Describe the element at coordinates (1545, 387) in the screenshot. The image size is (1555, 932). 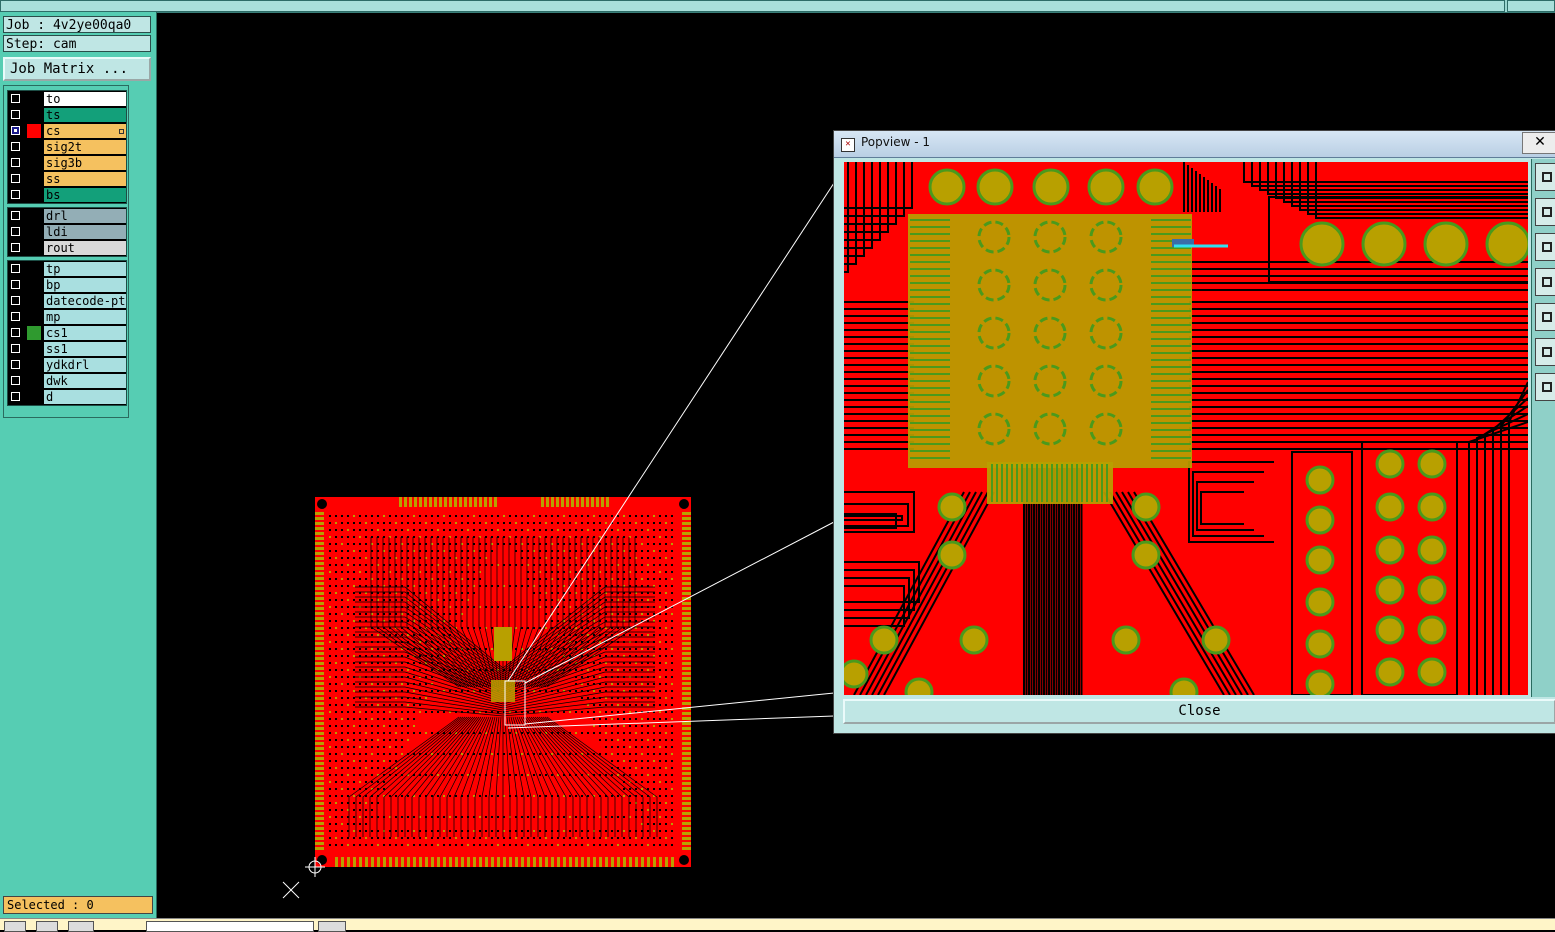
I see `zoom-home-icon` at that location.